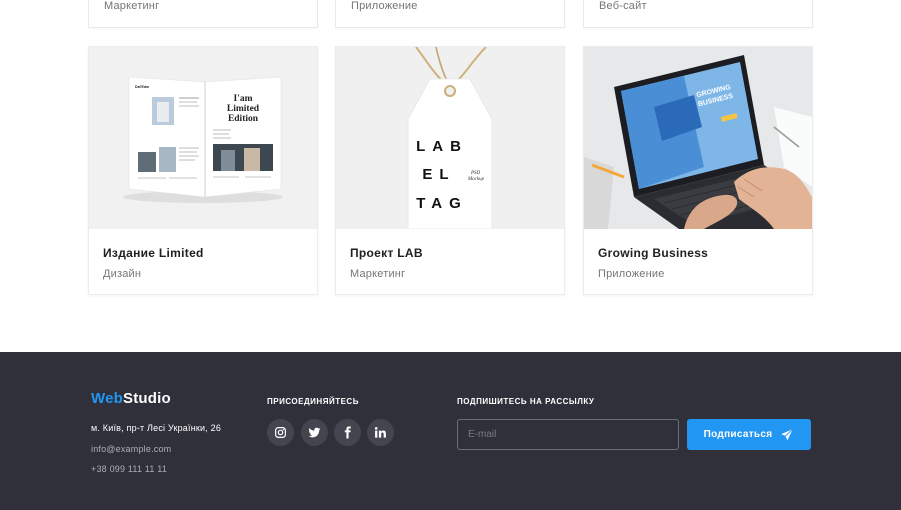  What do you see at coordinates (526, 401) in the screenshot?
I see `subscribe-heading: ПОДПИШИТЕСЬ НА РАССЫЛКУ` at bounding box center [526, 401].